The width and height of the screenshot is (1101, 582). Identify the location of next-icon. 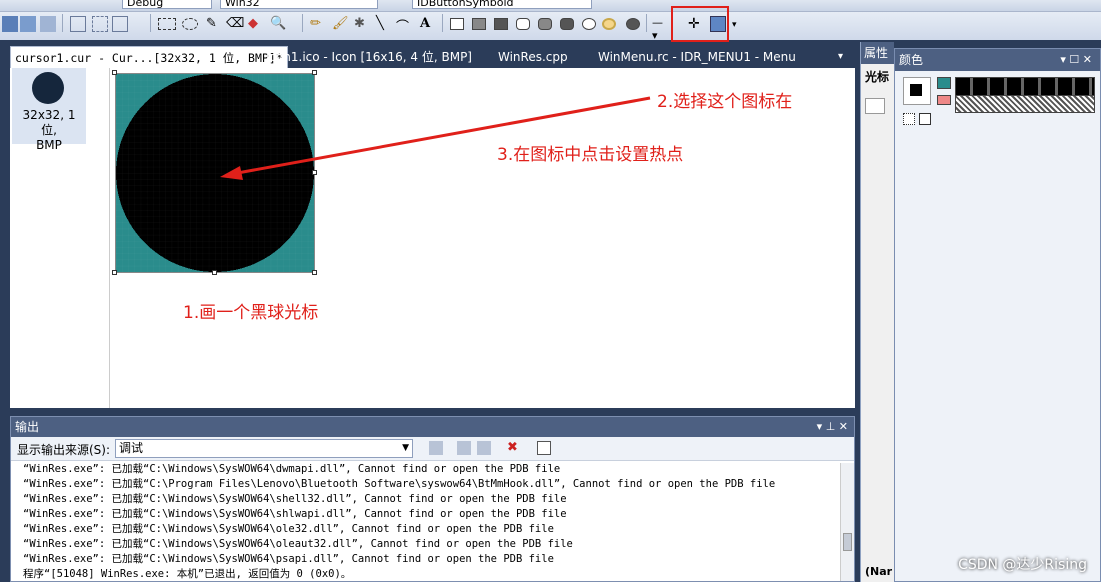
(484, 448).